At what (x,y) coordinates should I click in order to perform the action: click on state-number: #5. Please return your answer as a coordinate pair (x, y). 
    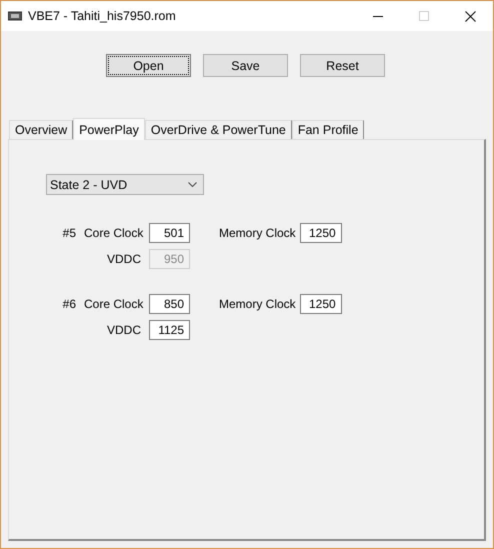
    Looking at the image, I should click on (69, 233).